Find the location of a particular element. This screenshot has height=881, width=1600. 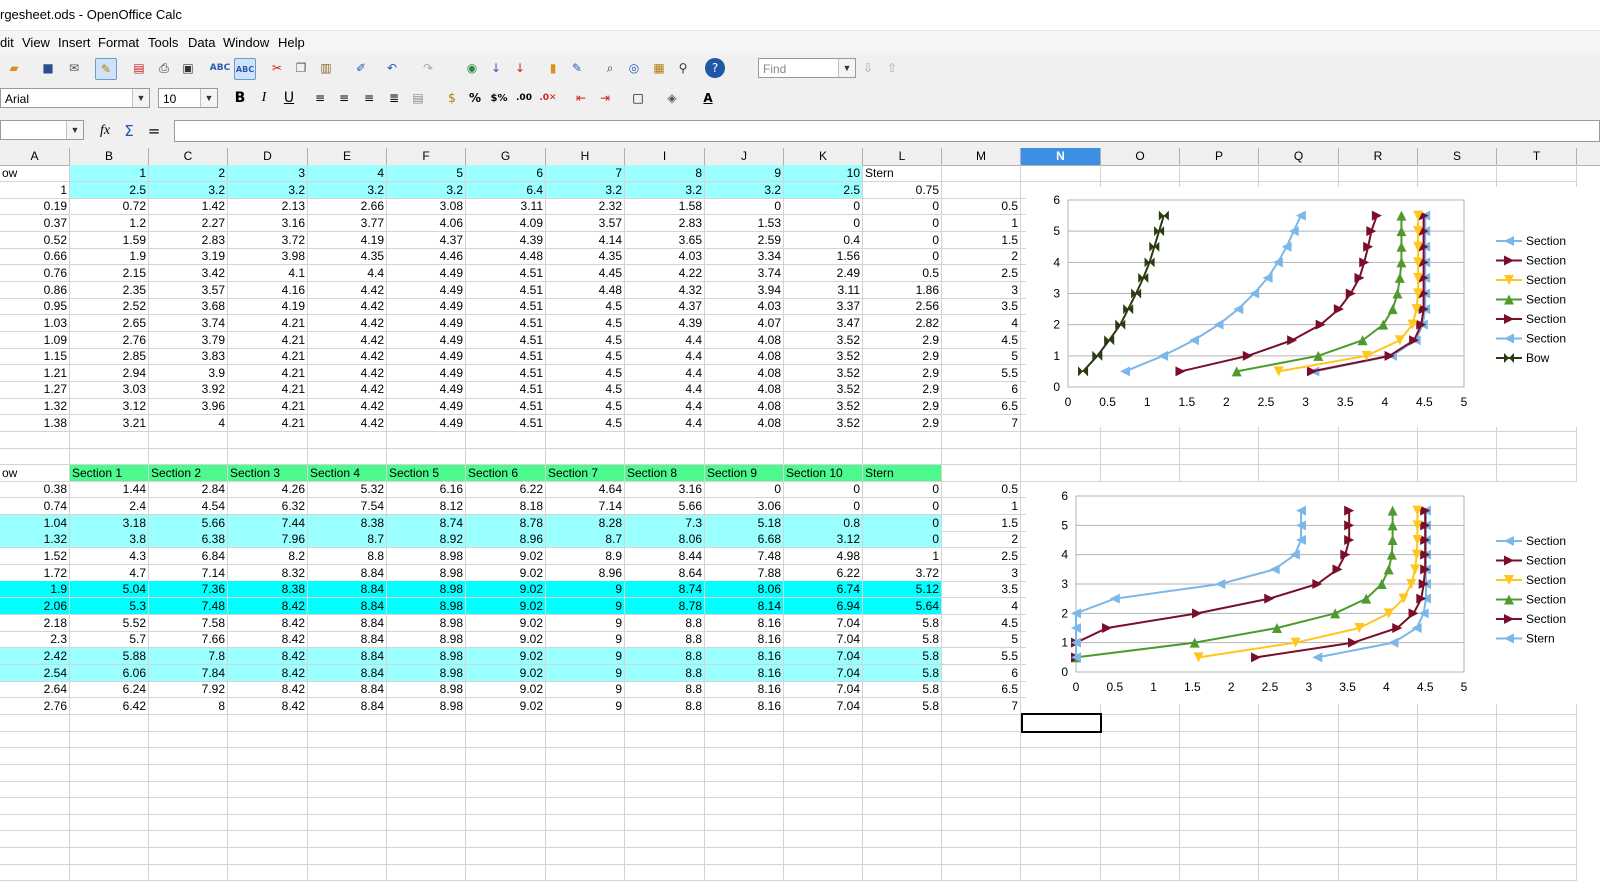

cell: 4 is located at coordinates (188, 423).